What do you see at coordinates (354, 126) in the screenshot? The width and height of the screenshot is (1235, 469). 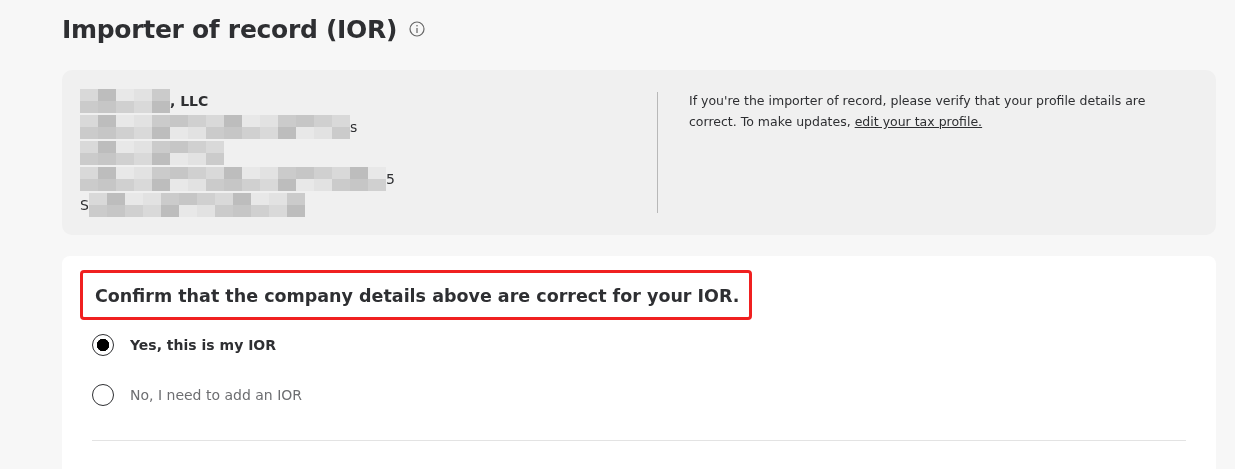 I see `address-fragment: s` at bounding box center [354, 126].